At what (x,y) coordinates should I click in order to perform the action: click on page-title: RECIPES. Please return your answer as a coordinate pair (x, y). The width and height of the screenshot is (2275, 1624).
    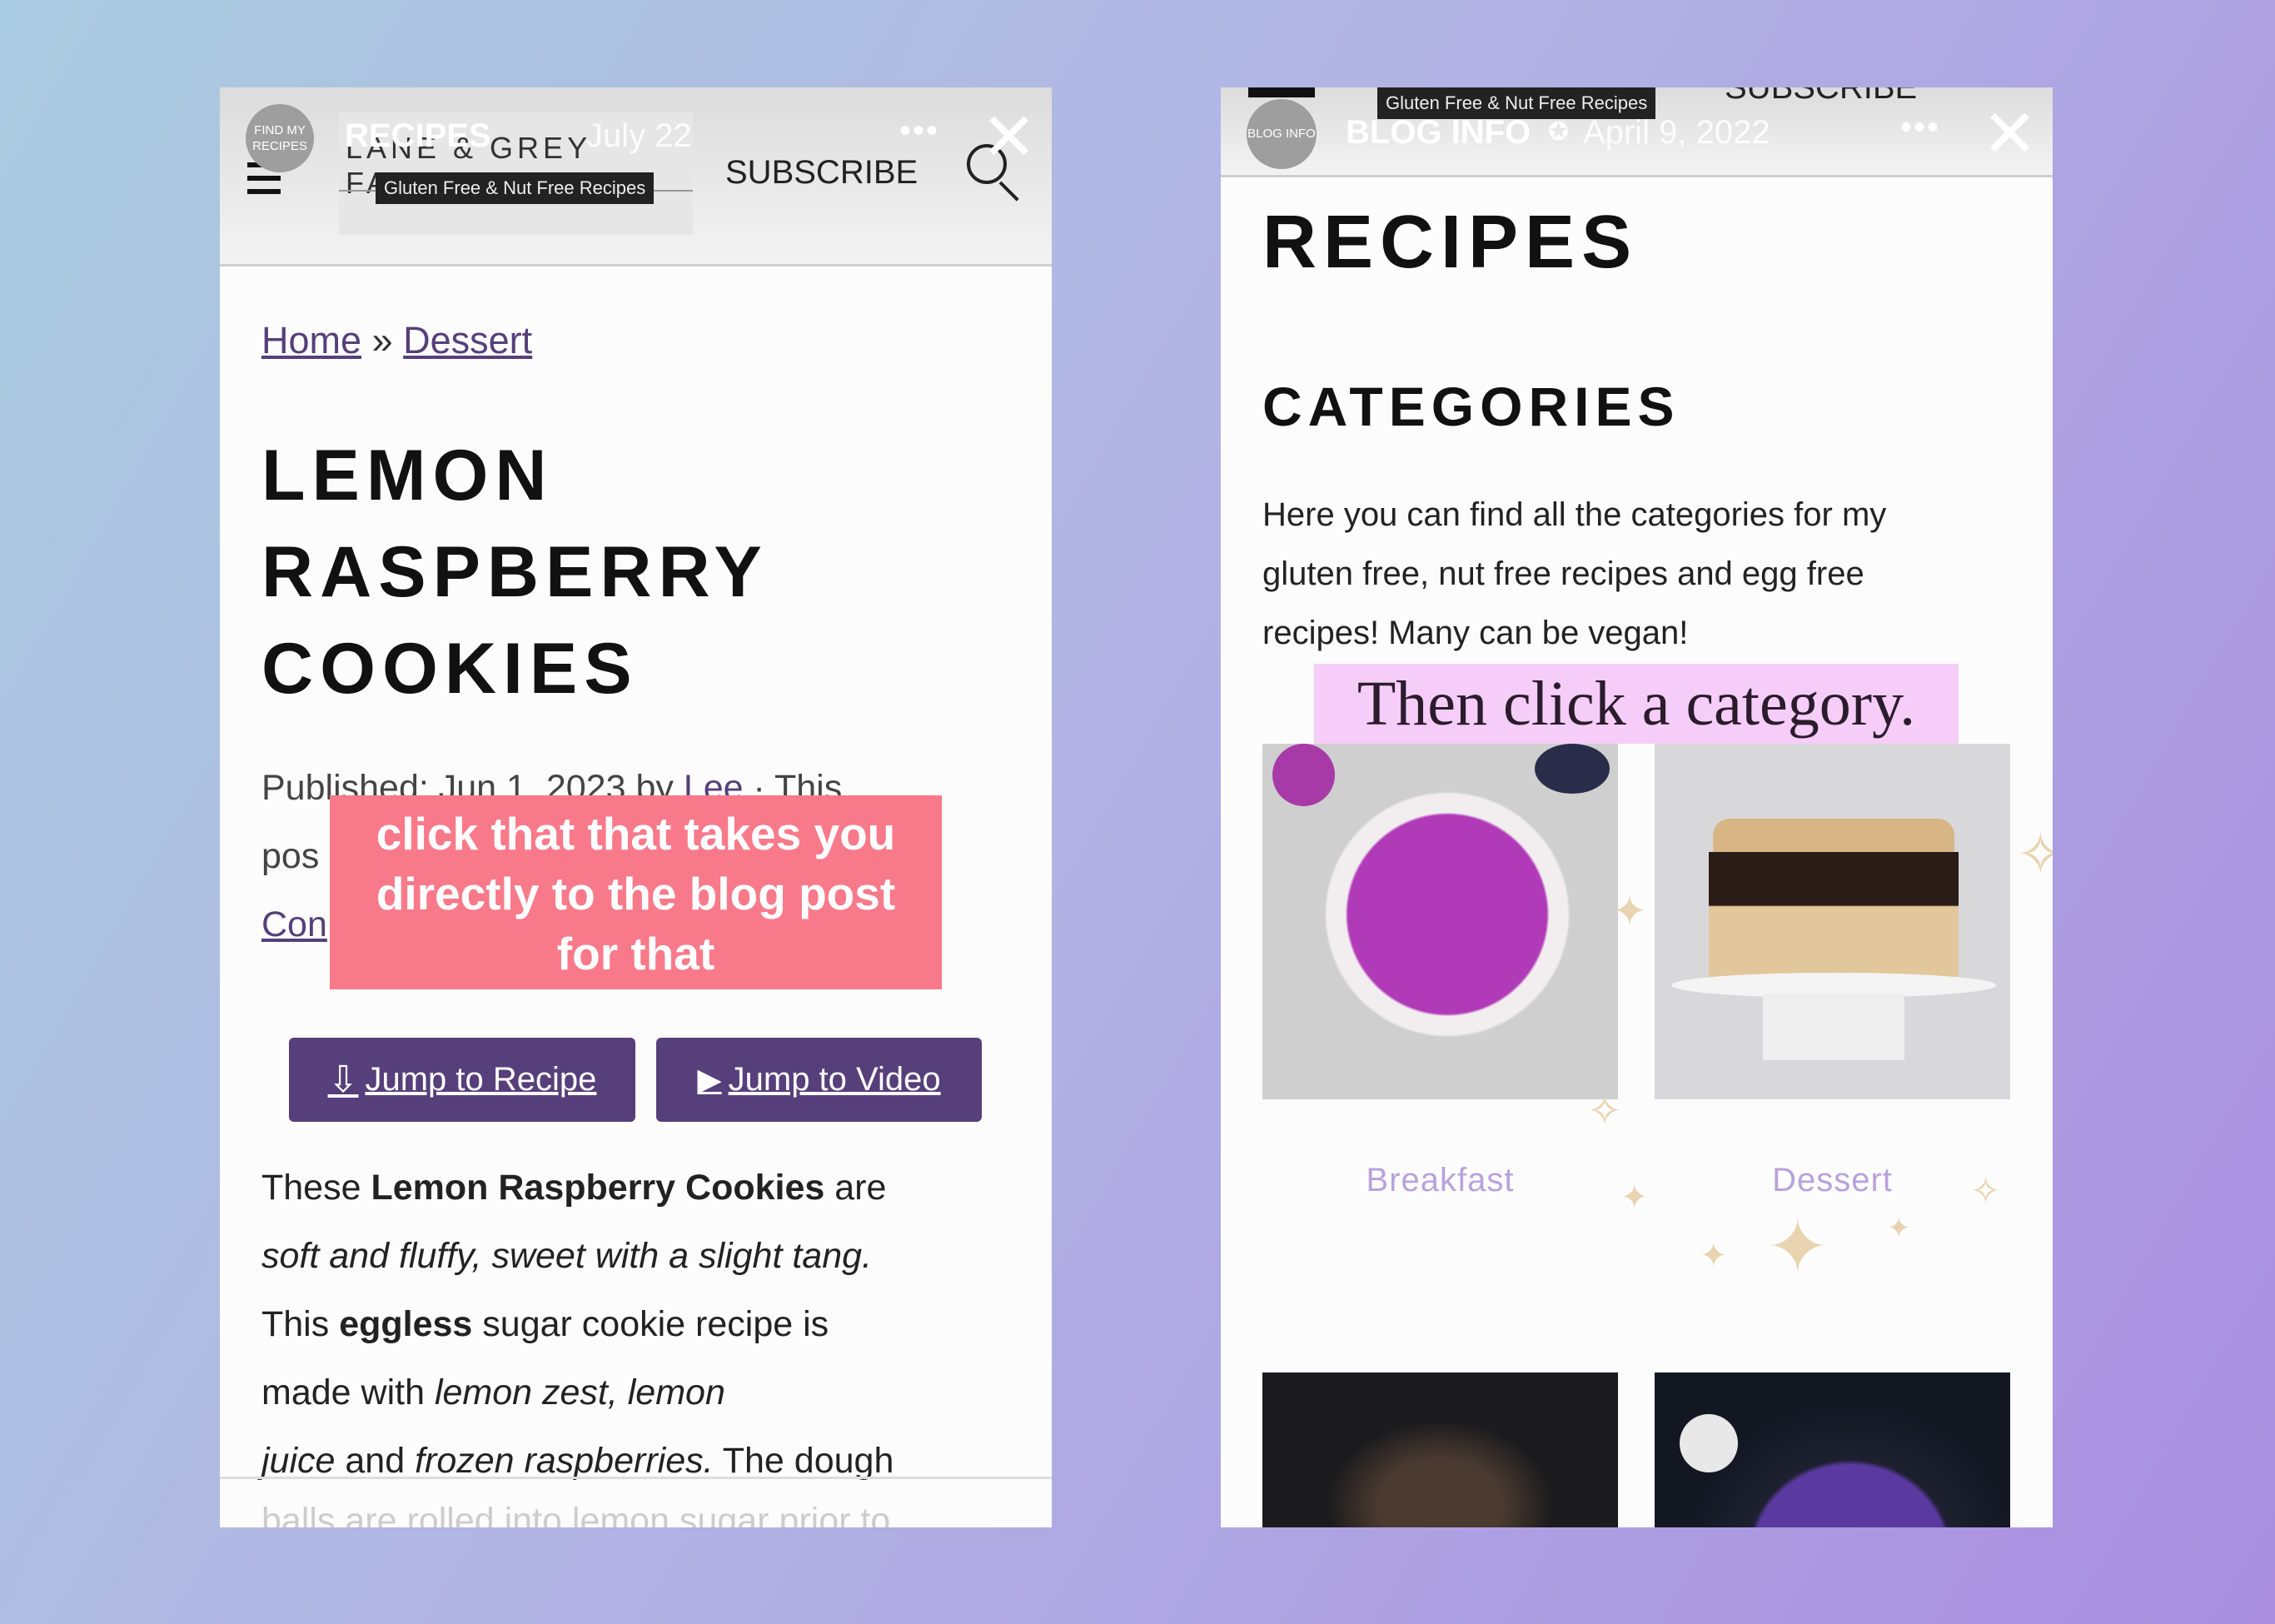
    Looking at the image, I should click on (1450, 243).